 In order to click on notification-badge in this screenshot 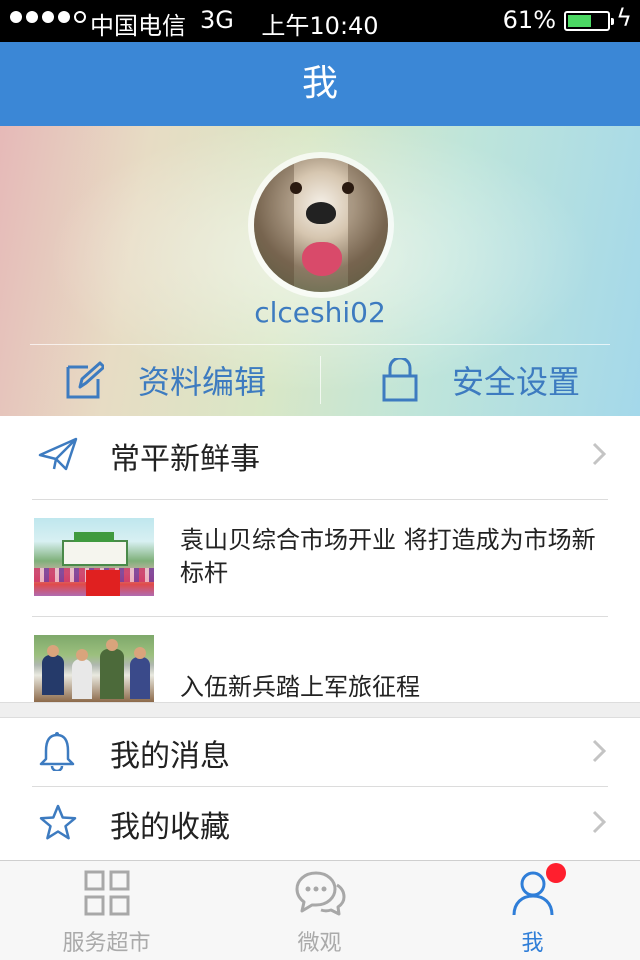, I will do `click(556, 873)`.